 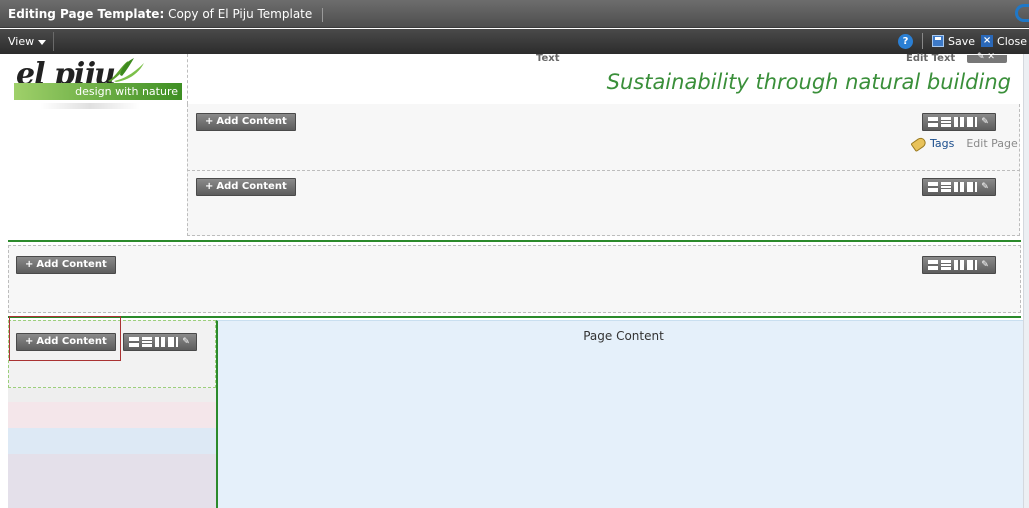 What do you see at coordinates (548, 58) in the screenshot?
I see `text-region-label: Text` at bounding box center [548, 58].